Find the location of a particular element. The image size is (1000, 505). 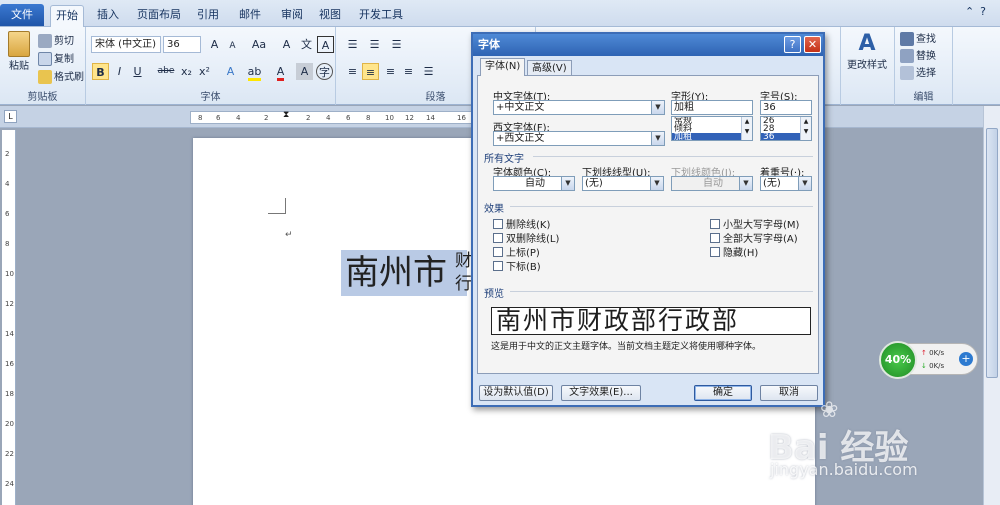

size-list: 26 28 36 ▲ ▼ is located at coordinates (786, 128).